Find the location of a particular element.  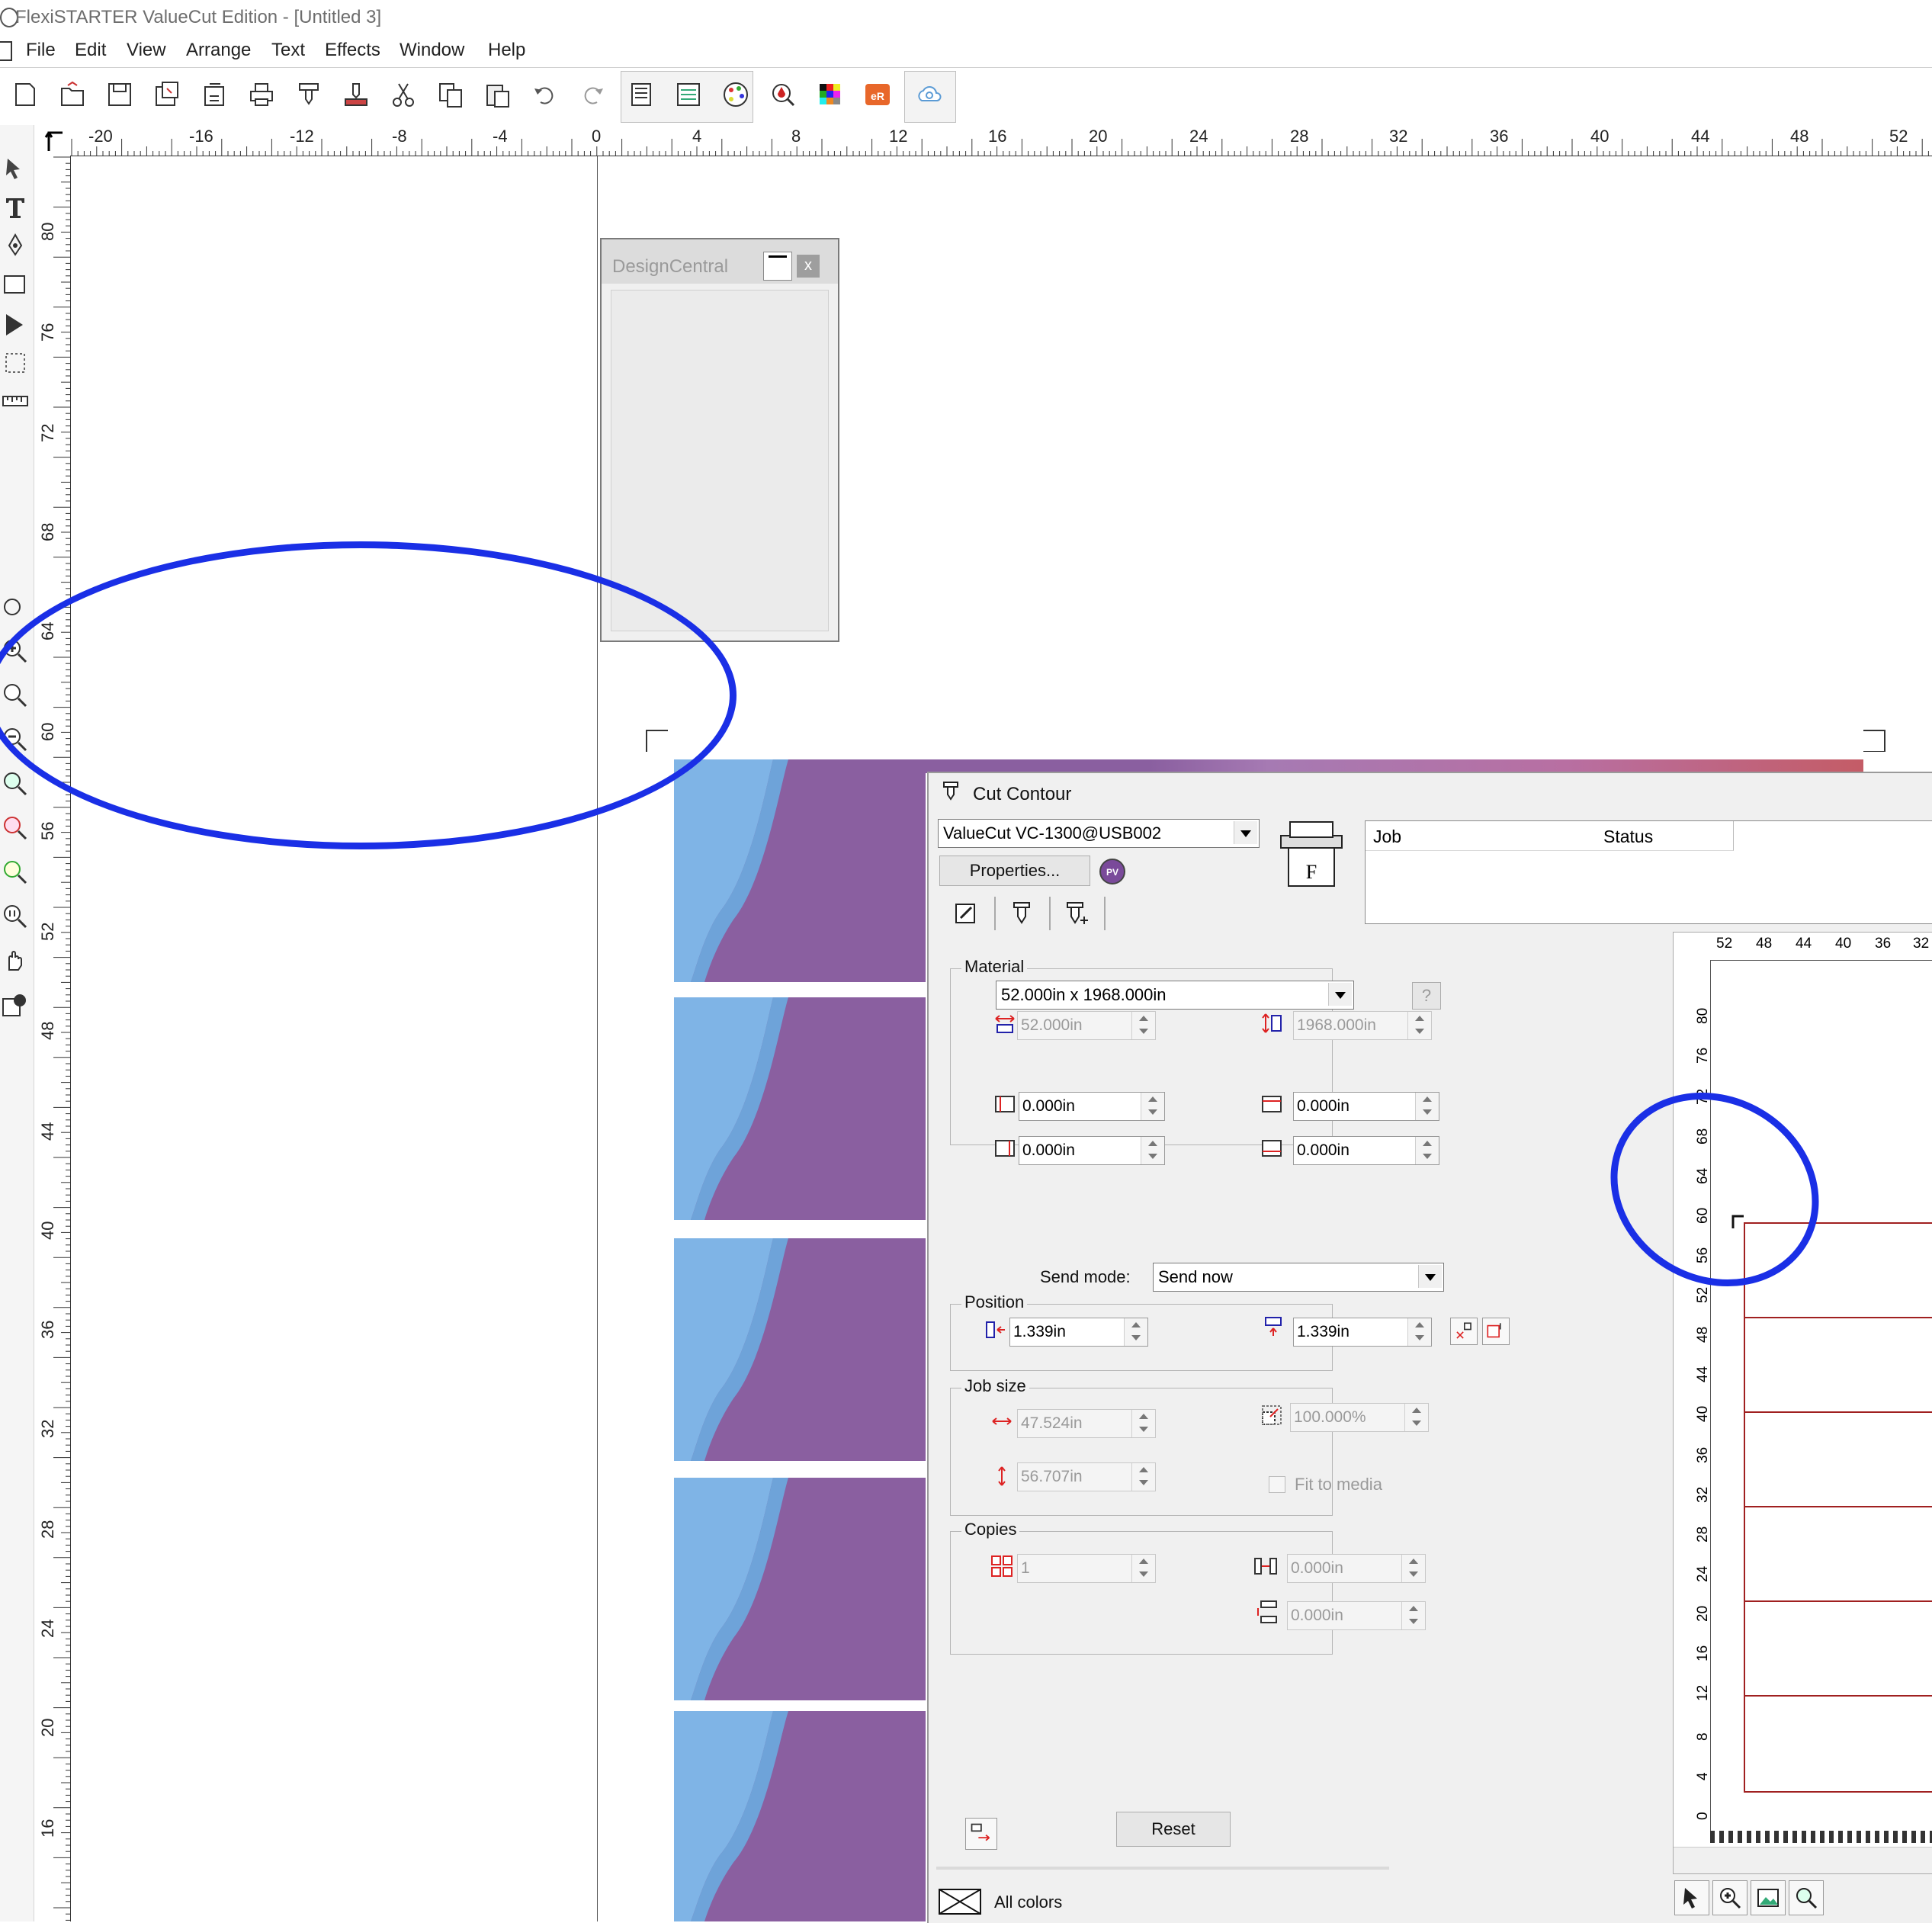

preview-pv-icon: PV is located at coordinates (1113, 871).